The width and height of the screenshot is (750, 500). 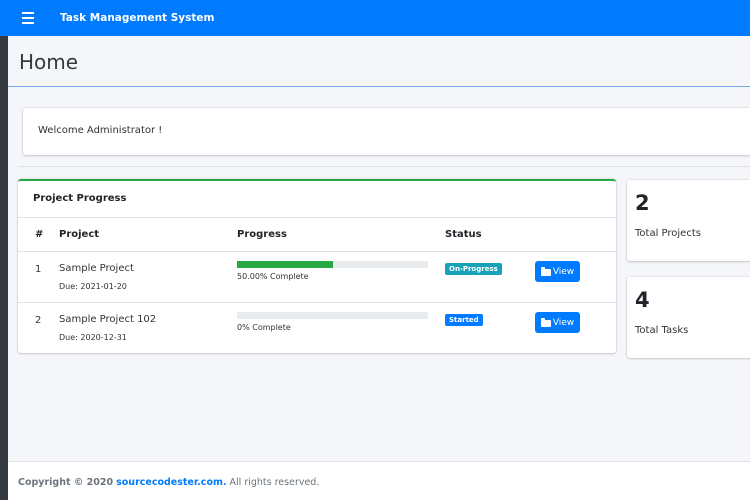 What do you see at coordinates (49, 62) in the screenshot?
I see `page-title: Home` at bounding box center [49, 62].